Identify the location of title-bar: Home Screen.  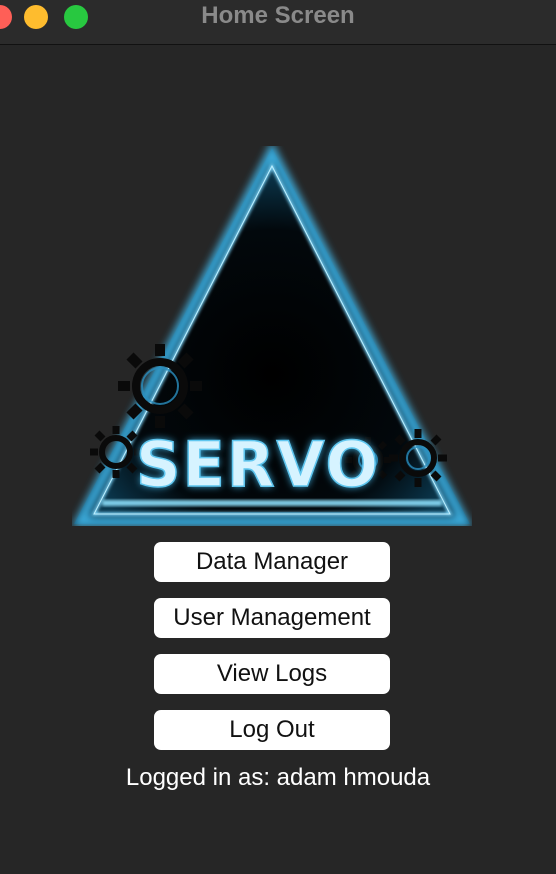
(278, 22).